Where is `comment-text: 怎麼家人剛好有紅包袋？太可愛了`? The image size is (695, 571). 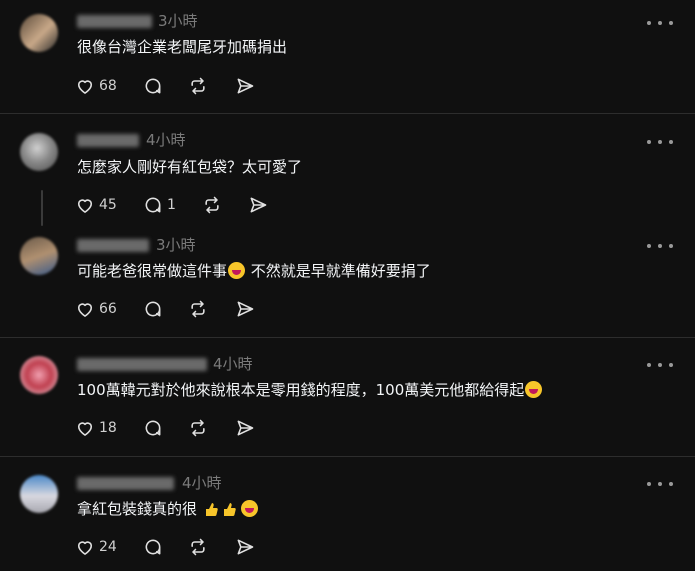
comment-text: 怎麼家人剛好有紅包袋？太可愛了 is located at coordinates (190, 167).